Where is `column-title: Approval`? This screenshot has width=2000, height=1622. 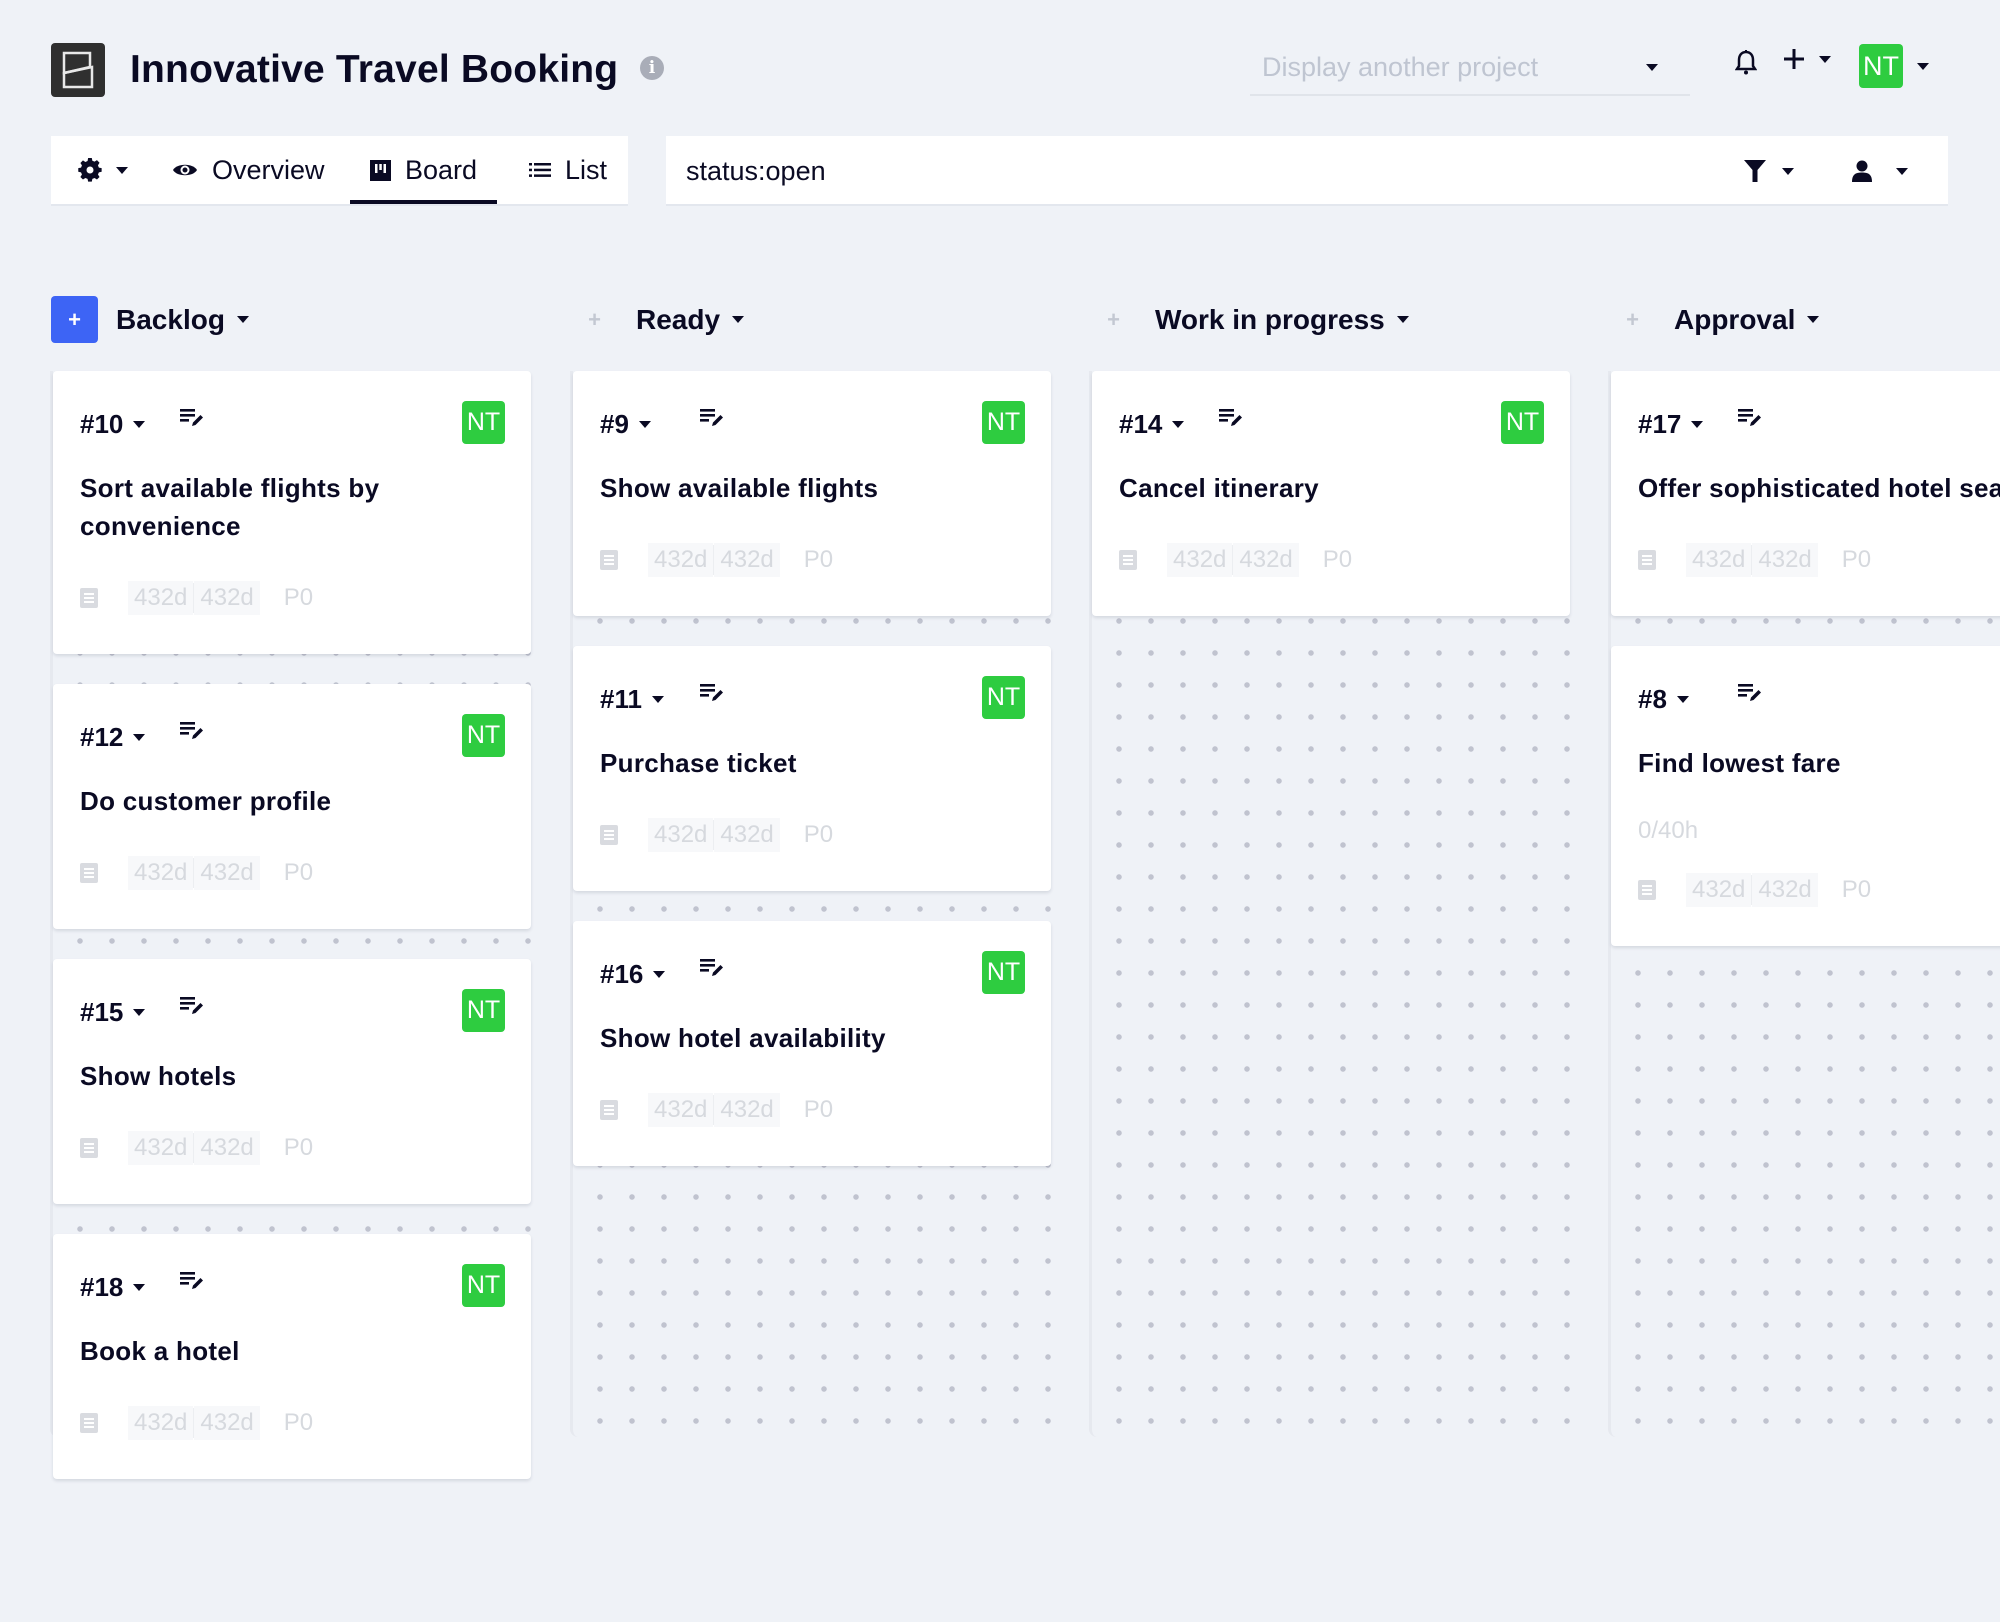 column-title: Approval is located at coordinates (1734, 320).